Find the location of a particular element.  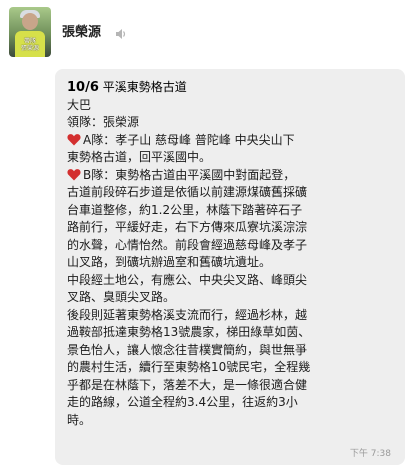

message-line: 乎都是在林蔭下，落差不大，是一條很適合健 is located at coordinates (231, 386).